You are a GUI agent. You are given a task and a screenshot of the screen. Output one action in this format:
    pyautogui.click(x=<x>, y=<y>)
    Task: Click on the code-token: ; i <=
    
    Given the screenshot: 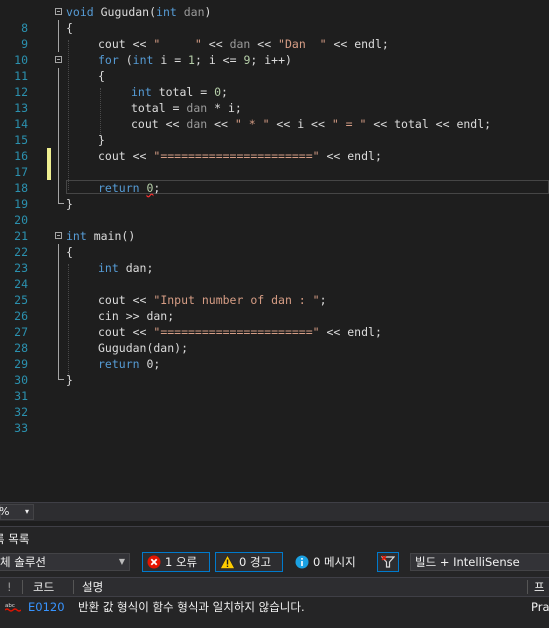 What is the action you would take?
    pyautogui.click(x=219, y=60)
    